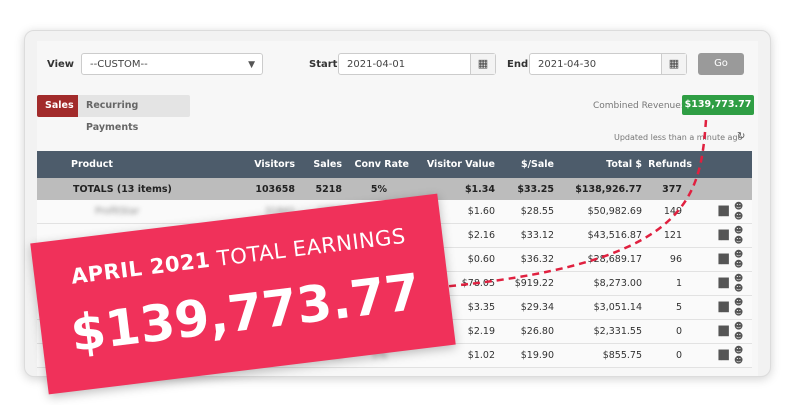 This screenshot has width=800, height=405. Describe the element at coordinates (311, 247) in the screenshot. I see `banner-title-earnings: TOTAL EARNINGS` at that location.